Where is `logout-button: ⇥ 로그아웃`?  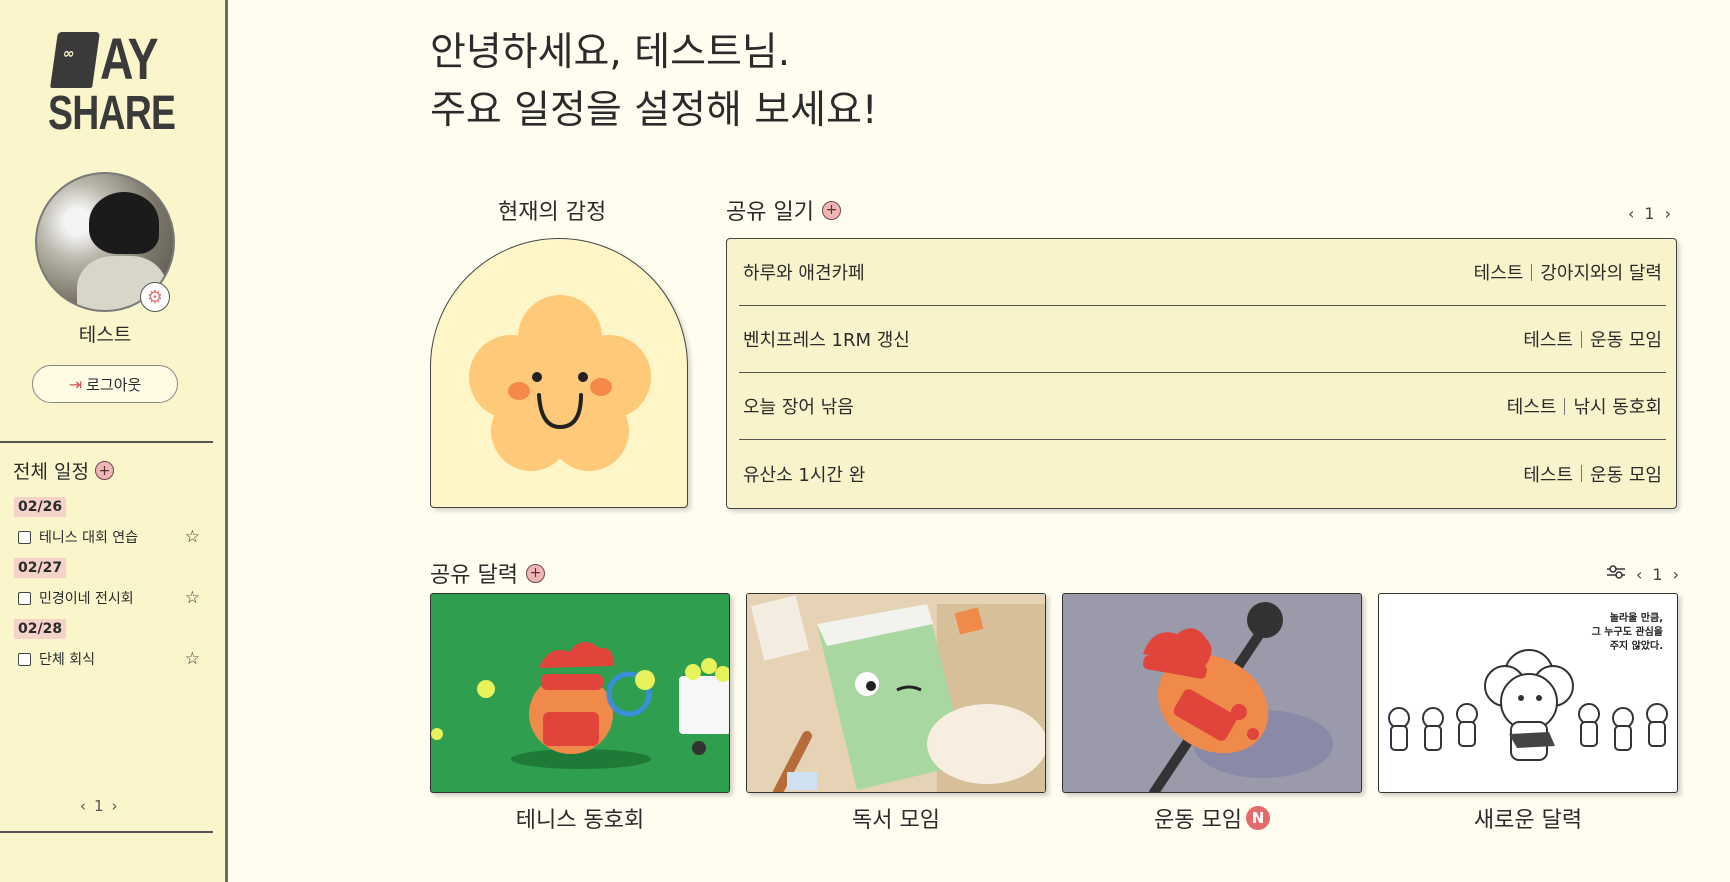
logout-button: ⇥ 로그아웃 is located at coordinates (105, 384).